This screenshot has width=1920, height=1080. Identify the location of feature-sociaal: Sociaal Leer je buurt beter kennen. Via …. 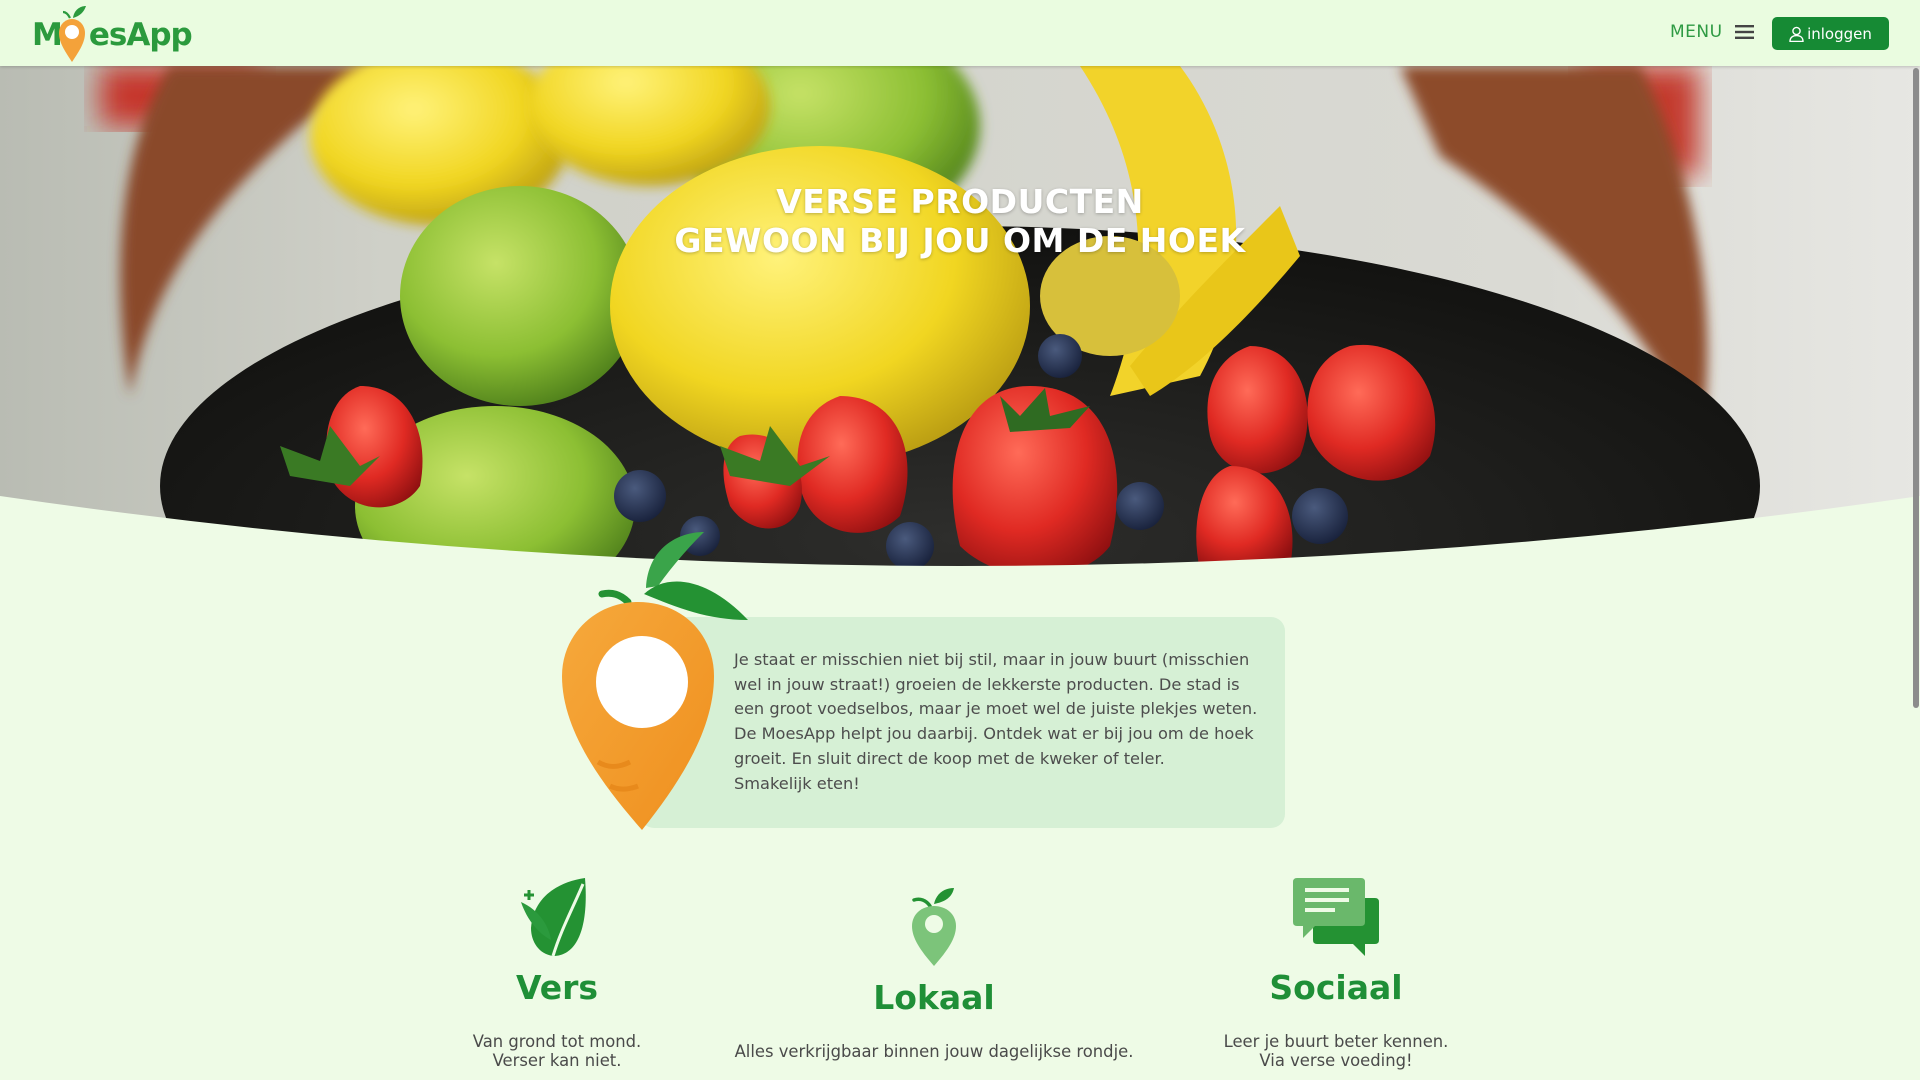
(1336, 973).